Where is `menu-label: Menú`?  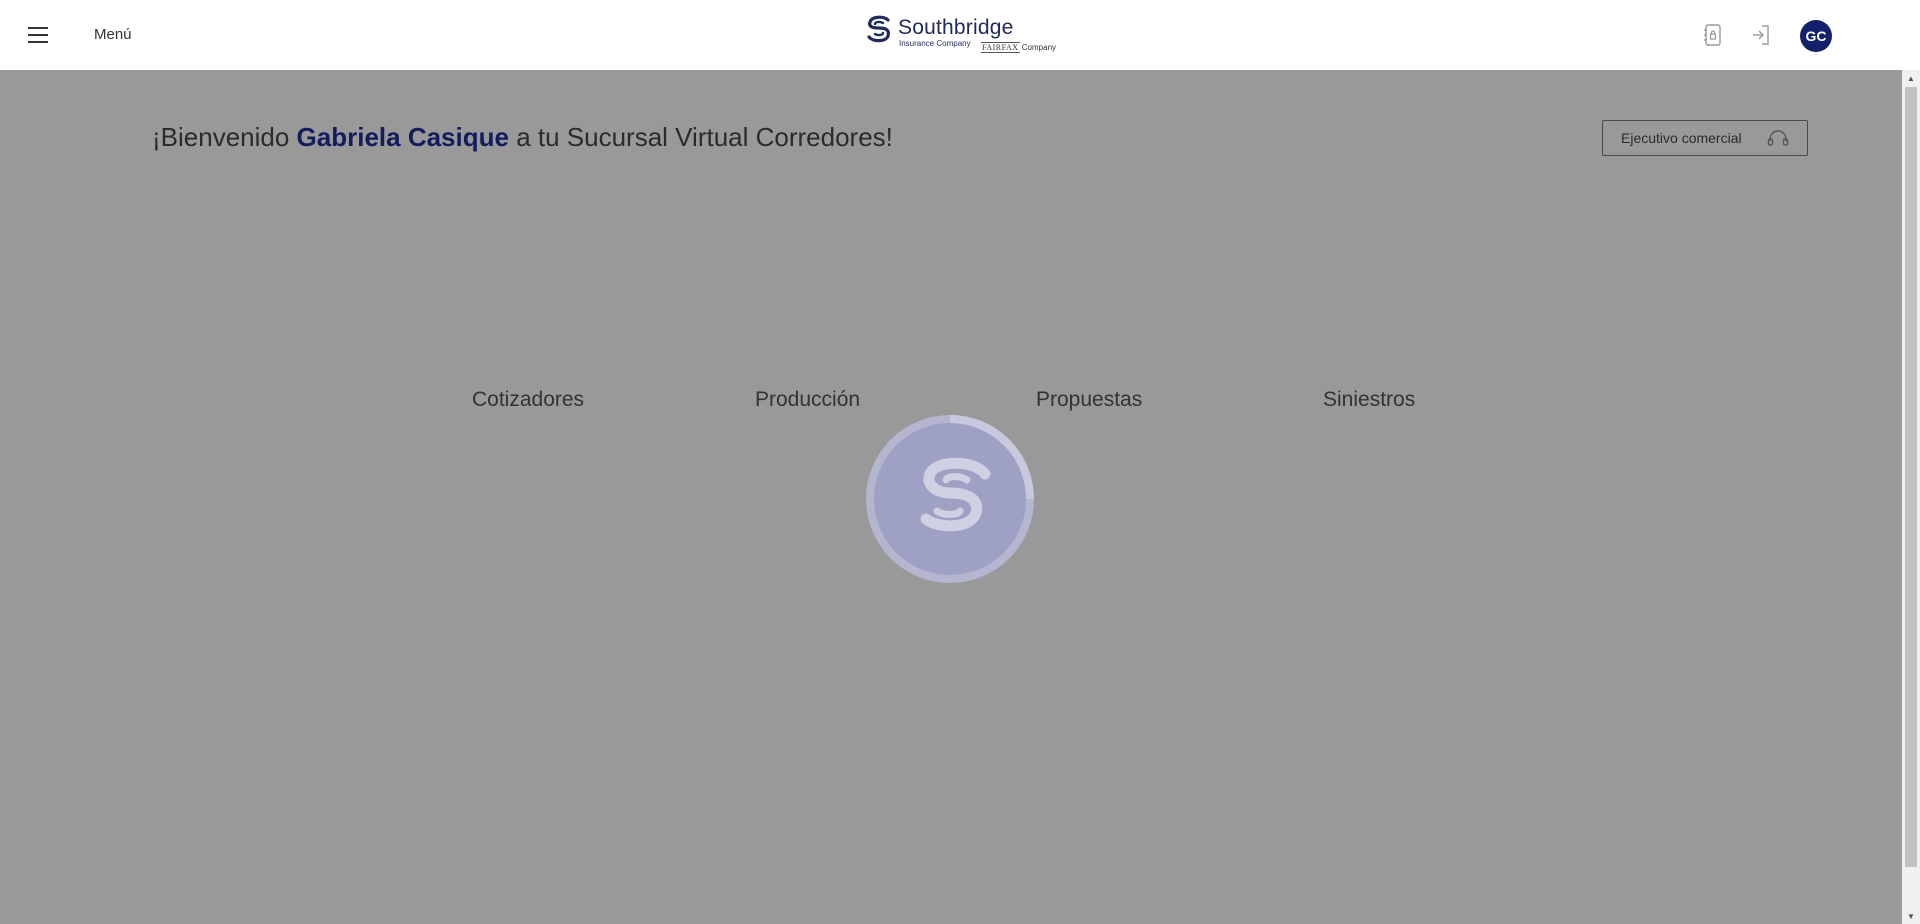
menu-label: Menú is located at coordinates (113, 34).